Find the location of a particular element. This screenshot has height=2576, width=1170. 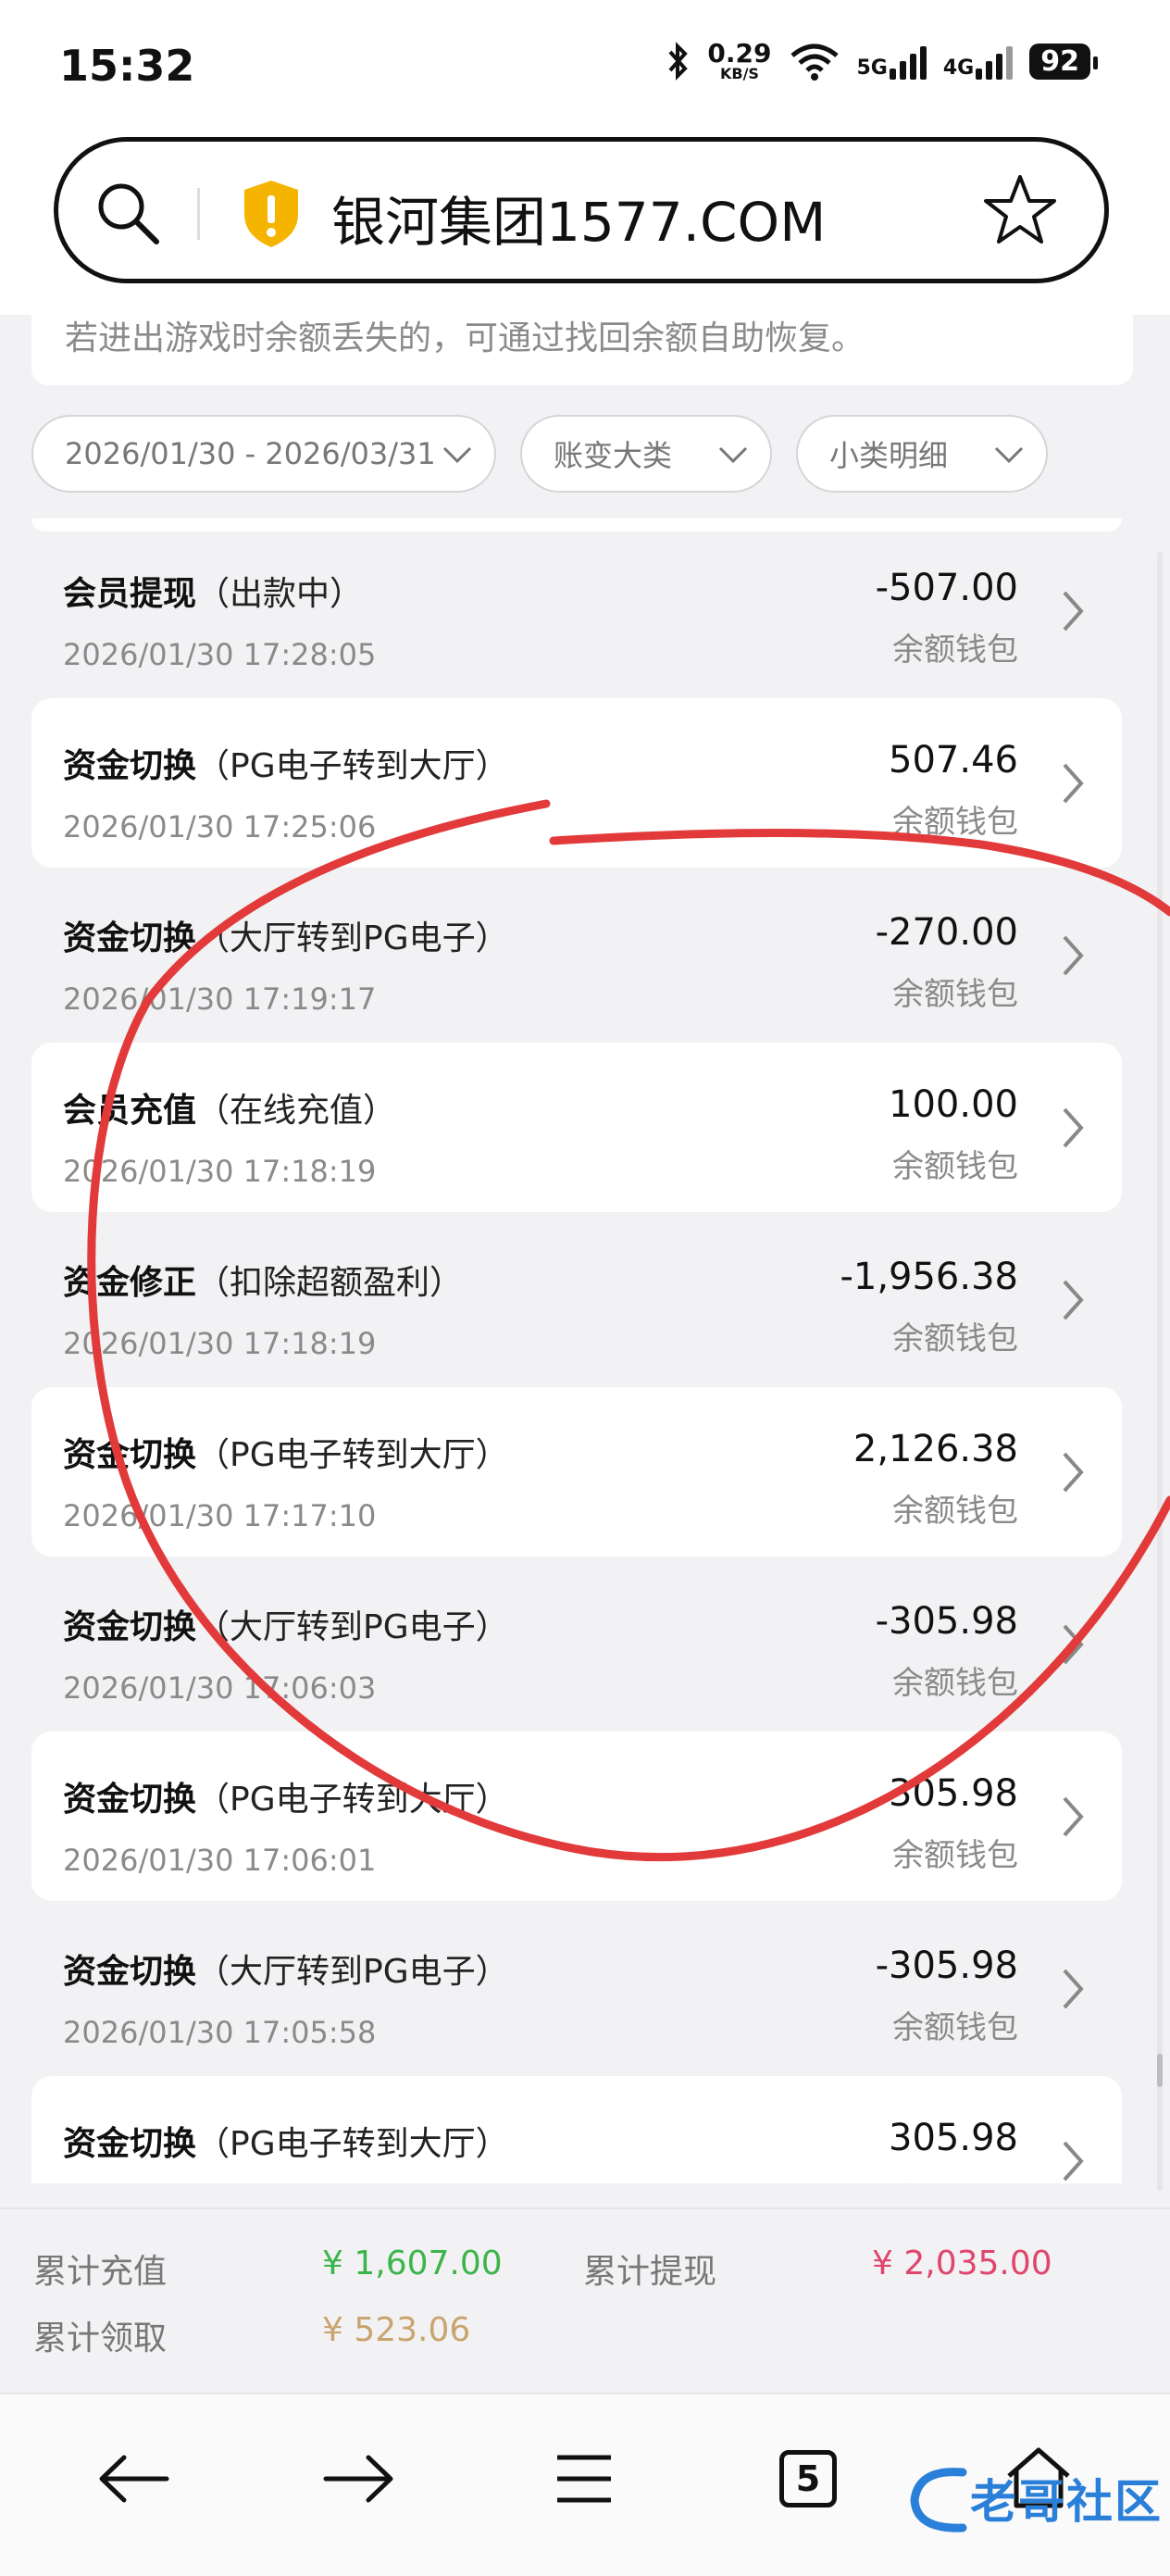

bluetooth-icon is located at coordinates (678, 61).